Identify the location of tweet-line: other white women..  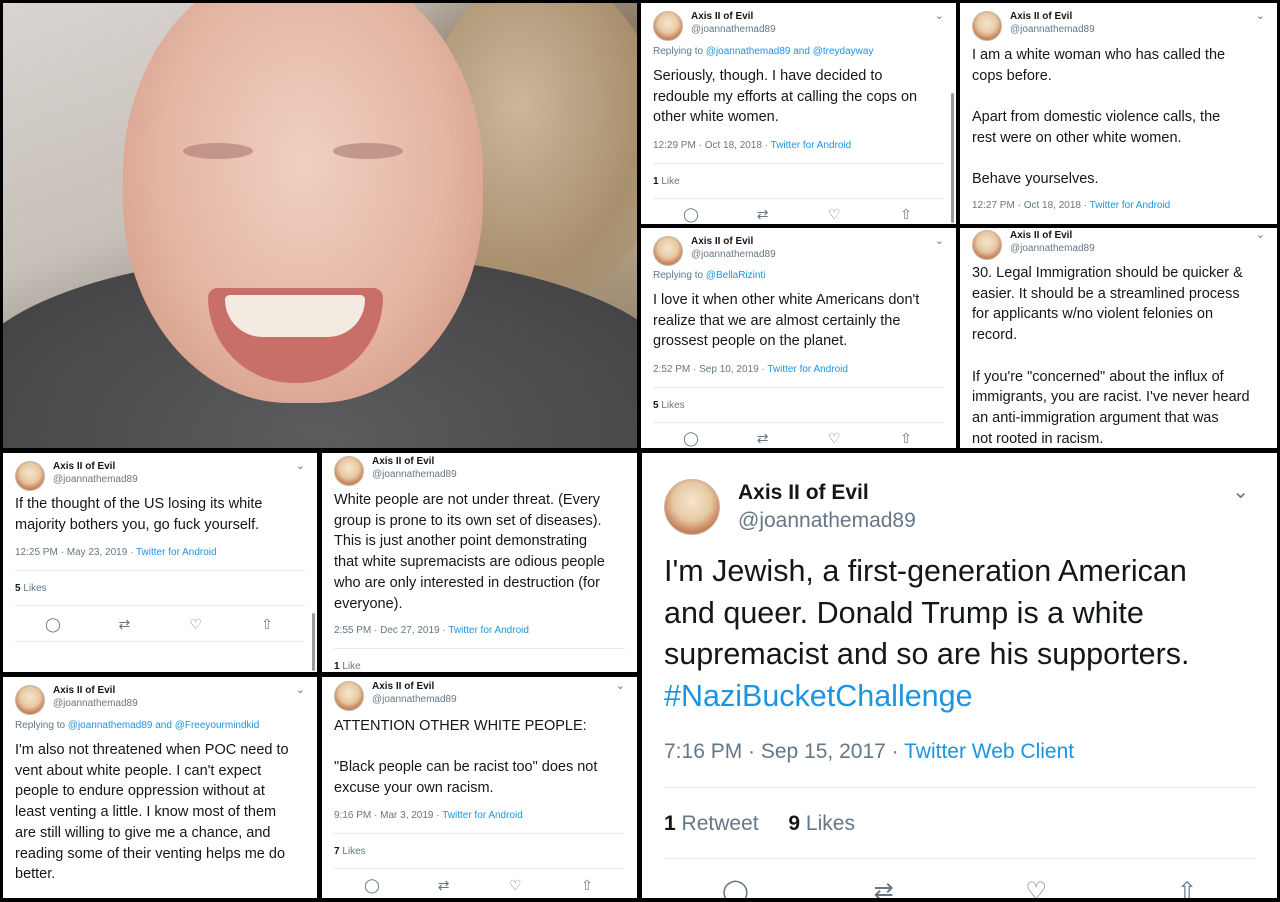
(716, 117).